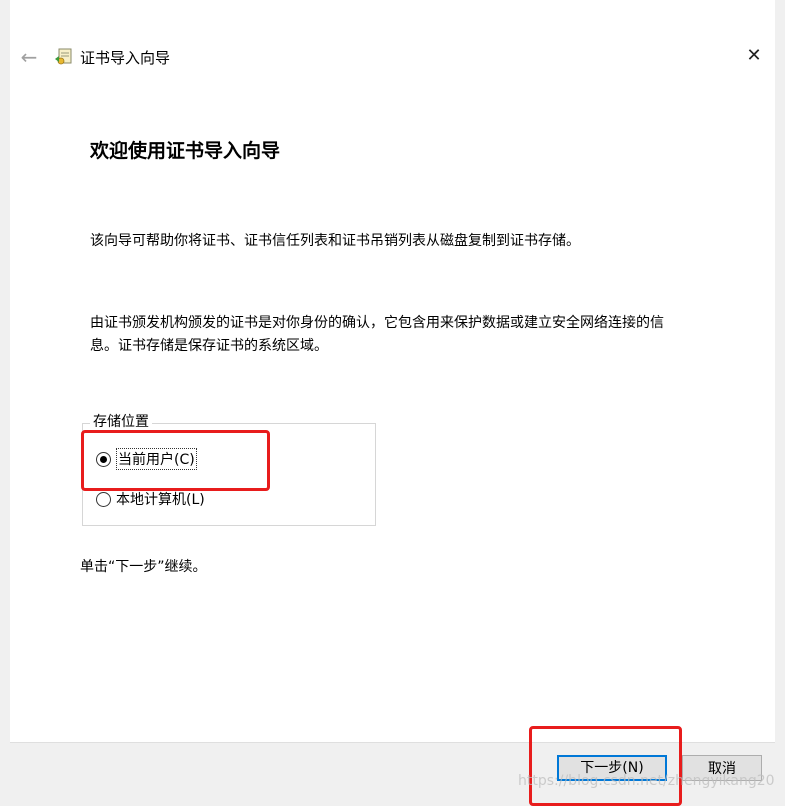 This screenshot has width=785, height=806. I want to click on certificate-wizard-icon, so click(63, 56).